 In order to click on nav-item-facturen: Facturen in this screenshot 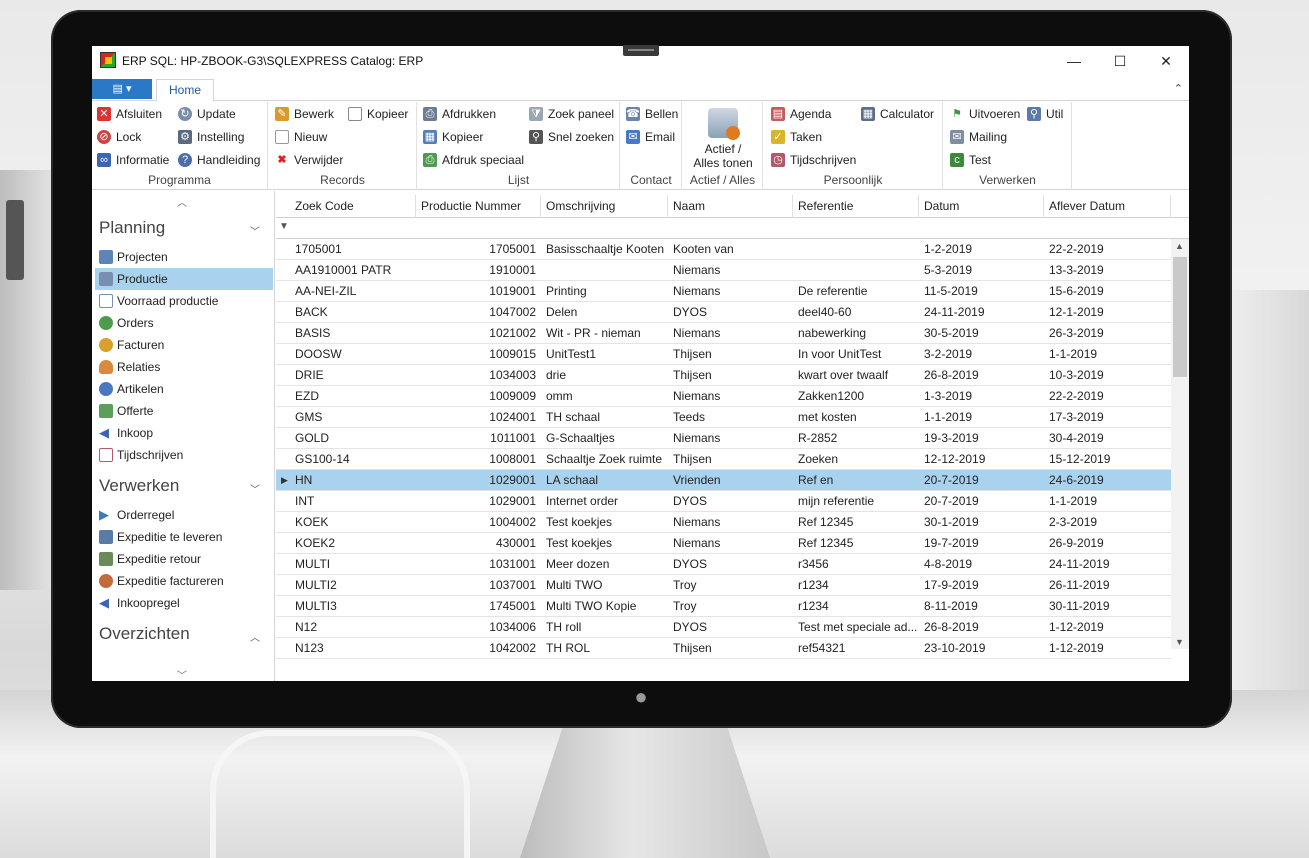, I will do `click(184, 345)`.